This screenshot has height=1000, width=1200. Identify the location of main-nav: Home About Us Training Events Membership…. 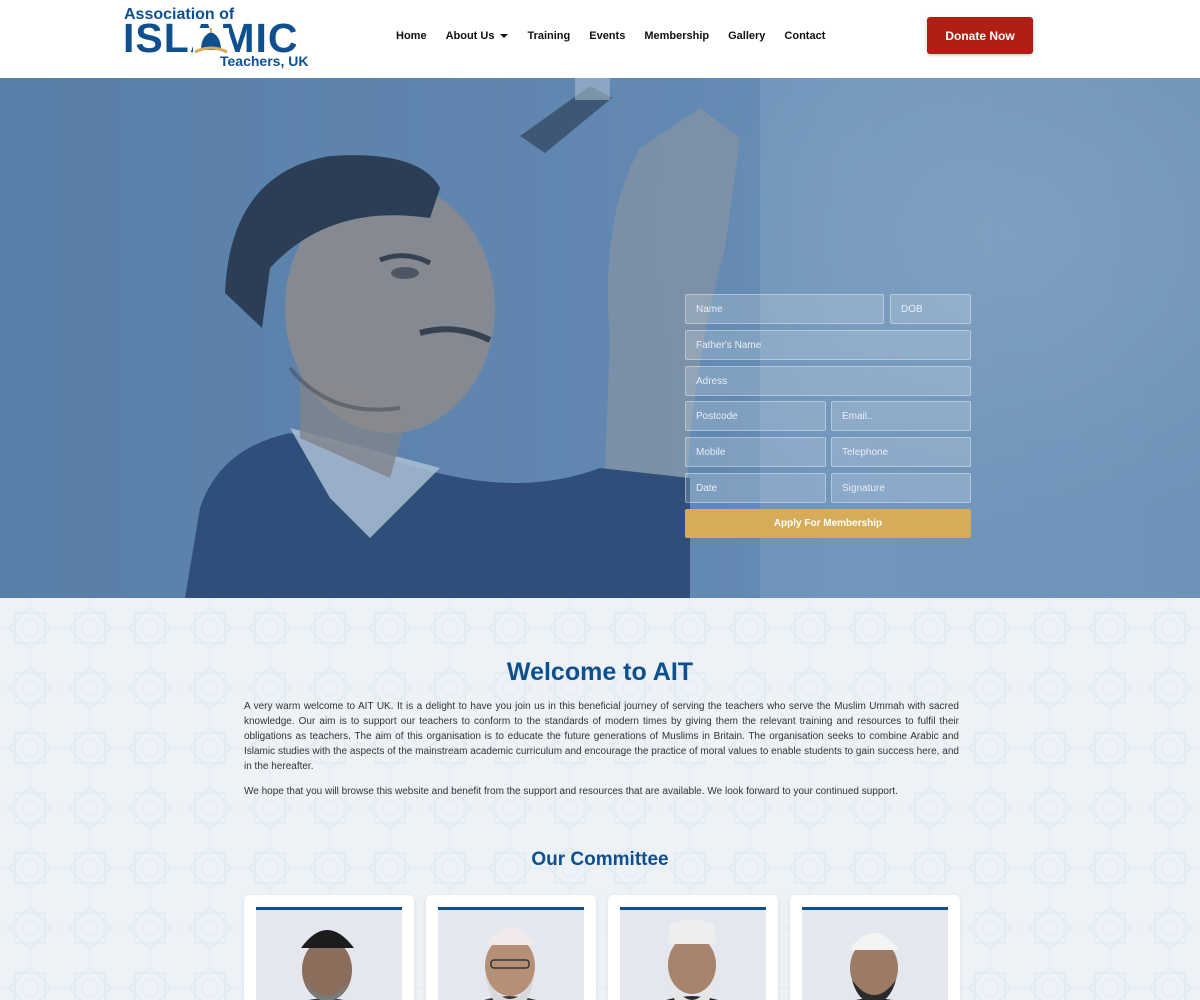
(620, 36).